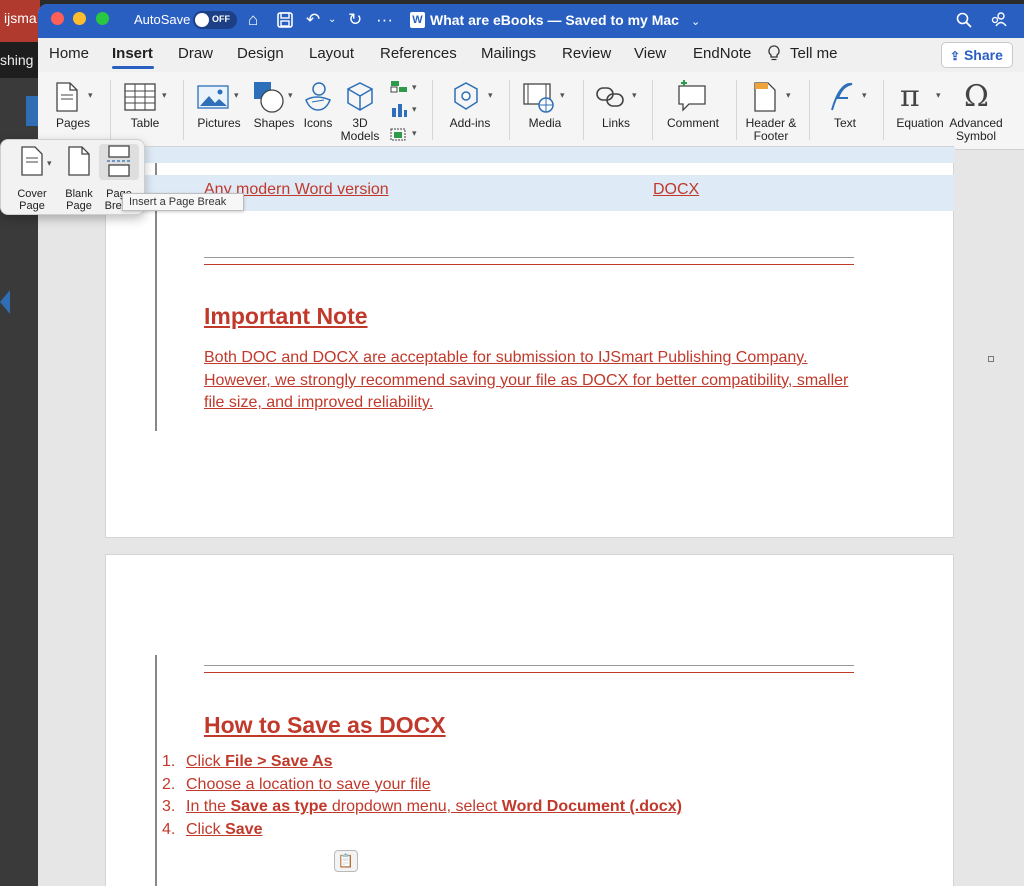  I want to click on autosave-toggle: OFF, so click(215, 20).